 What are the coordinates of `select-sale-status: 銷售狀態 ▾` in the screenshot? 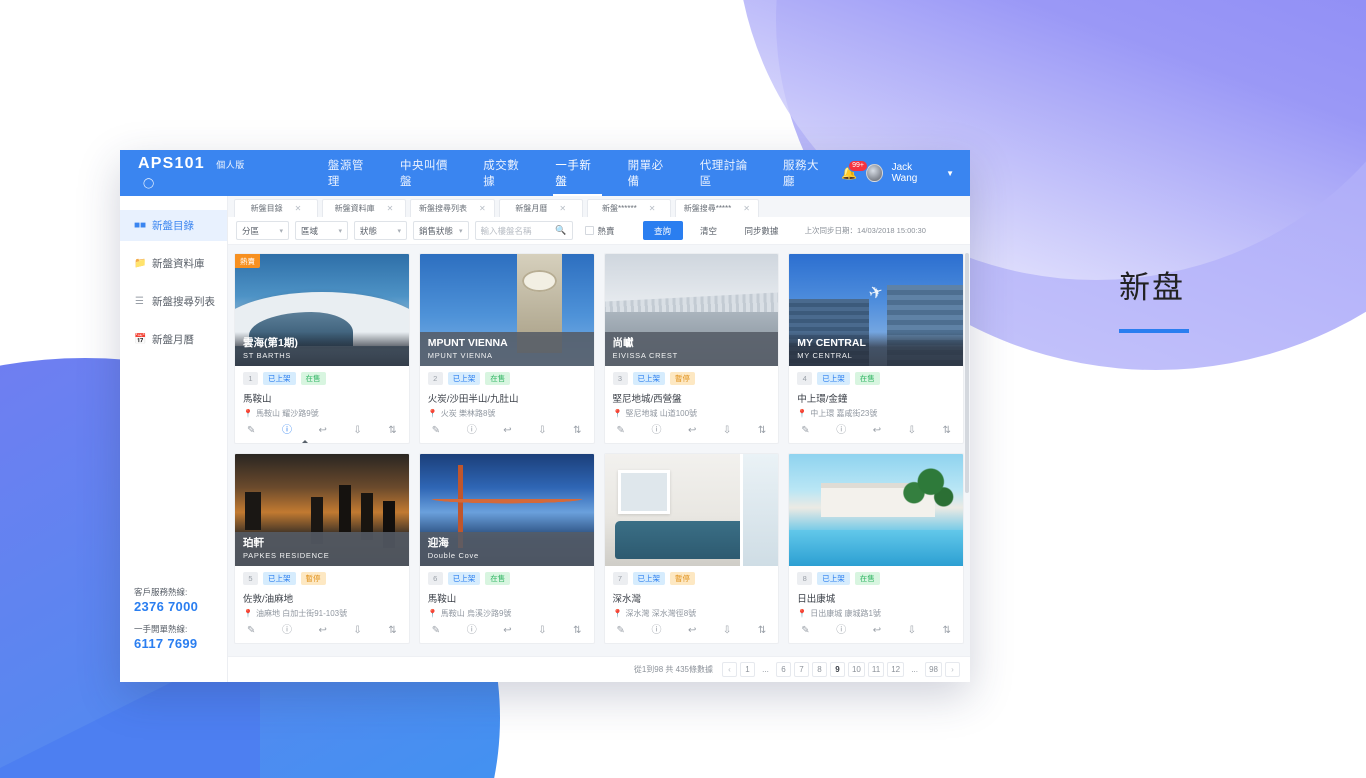 It's located at (441, 230).